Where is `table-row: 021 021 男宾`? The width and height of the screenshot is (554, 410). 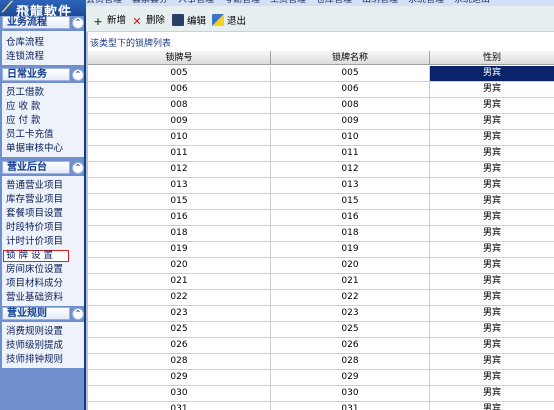 table-row: 021 021 男宾 is located at coordinates (321, 282).